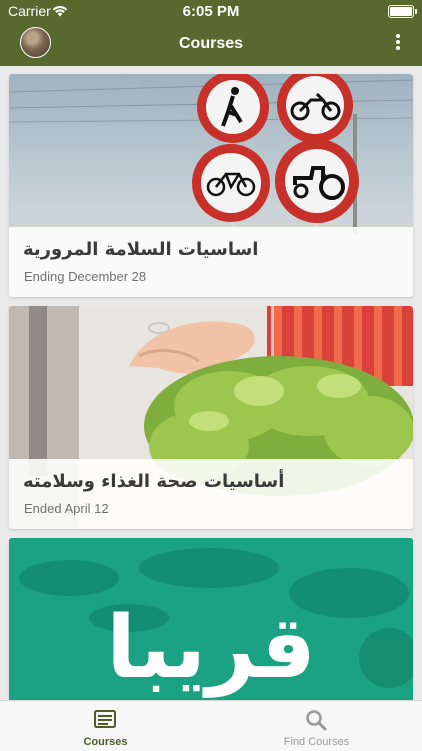 The width and height of the screenshot is (422, 751). I want to click on status-bar: Carrier 6:05 PM, so click(211, 11).